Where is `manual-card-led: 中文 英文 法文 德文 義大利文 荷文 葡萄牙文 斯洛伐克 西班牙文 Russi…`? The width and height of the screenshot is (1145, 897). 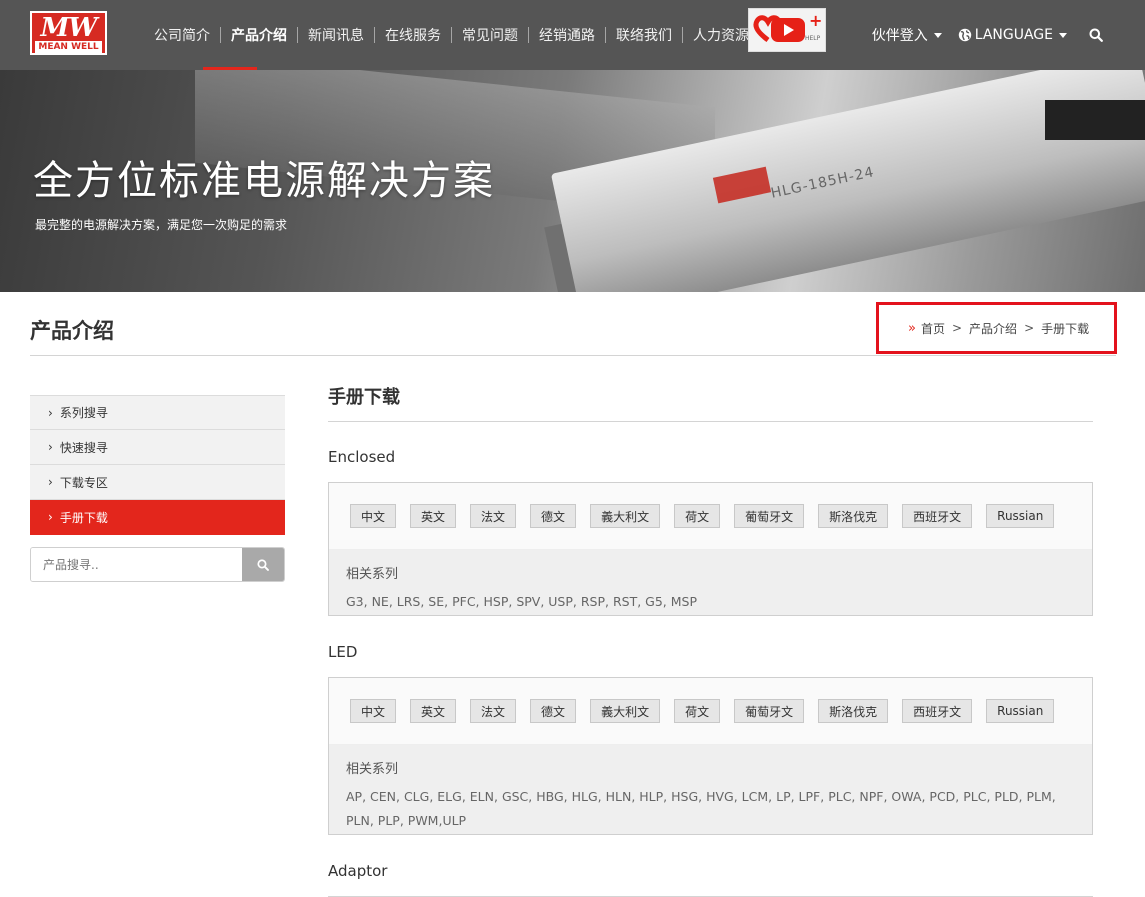
manual-card-led: 中文 英文 法文 德文 義大利文 荷文 葡萄牙文 斯洛伐克 西班牙文 Russi… is located at coordinates (710, 756).